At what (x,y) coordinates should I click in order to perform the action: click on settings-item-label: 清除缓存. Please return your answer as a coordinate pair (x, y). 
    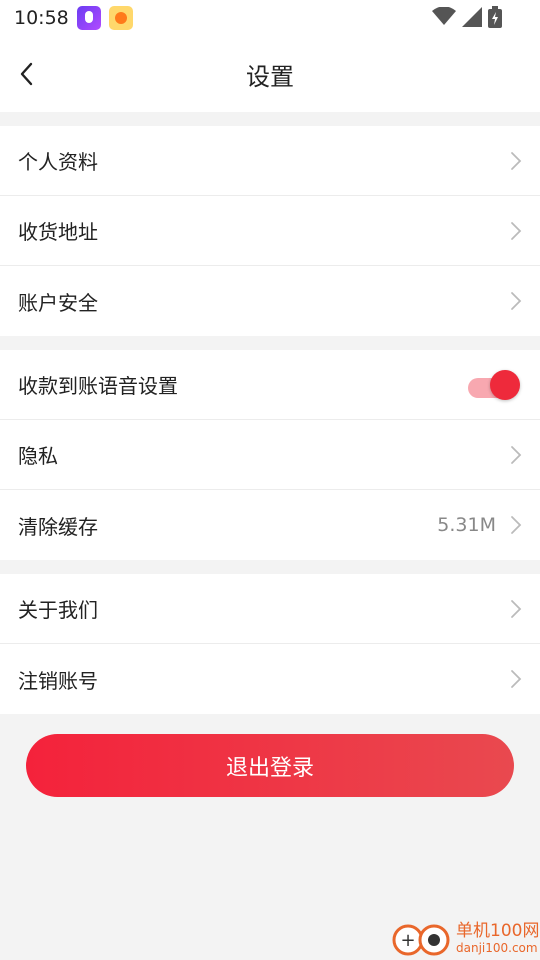
    Looking at the image, I should click on (58, 526).